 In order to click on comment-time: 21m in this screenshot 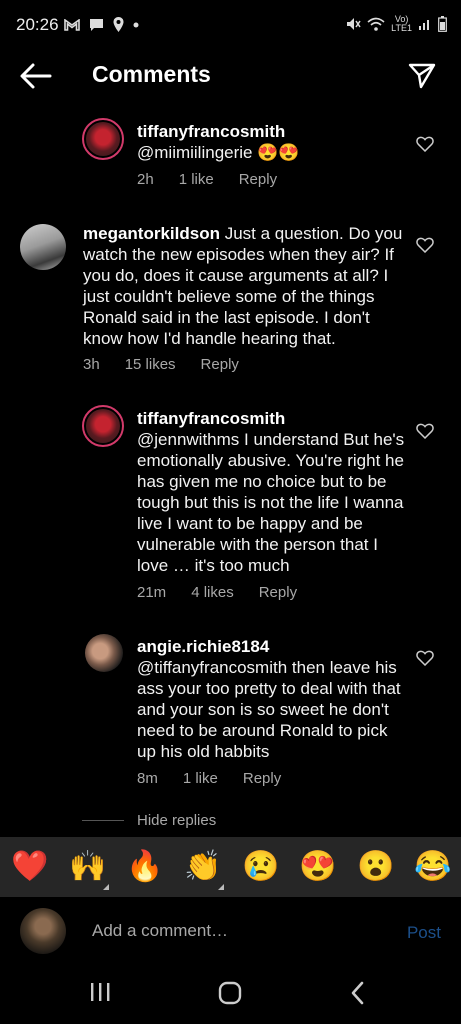, I will do `click(152, 592)`.